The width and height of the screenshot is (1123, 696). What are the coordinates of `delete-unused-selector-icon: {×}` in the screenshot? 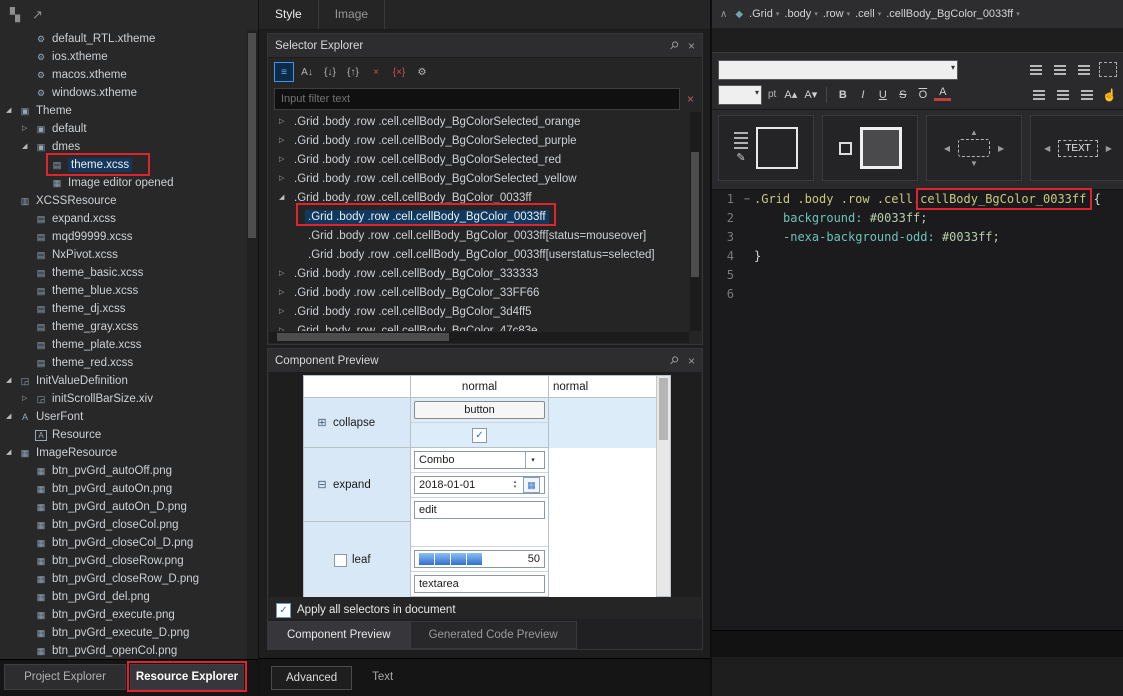 It's located at (399, 72).